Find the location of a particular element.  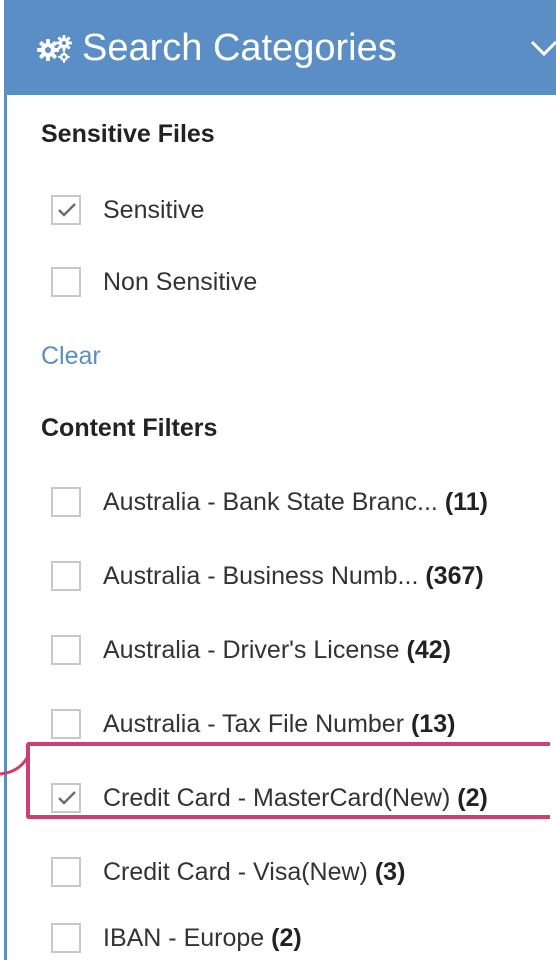

checkbox-sensitive is located at coordinates (66, 210).